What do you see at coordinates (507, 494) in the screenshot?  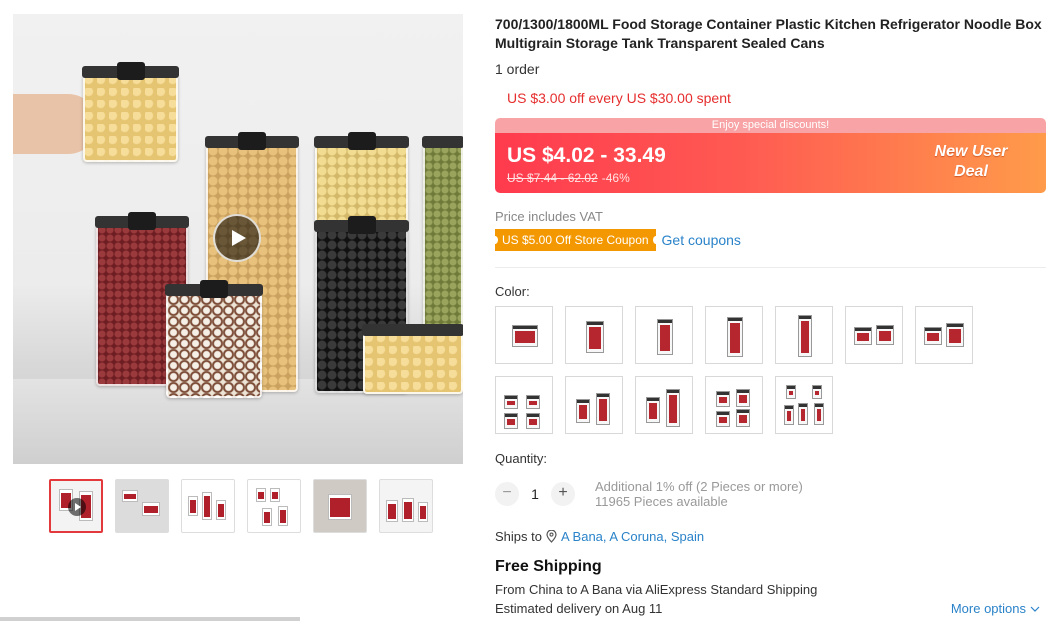 I see `quantity-decrease-button: −` at bounding box center [507, 494].